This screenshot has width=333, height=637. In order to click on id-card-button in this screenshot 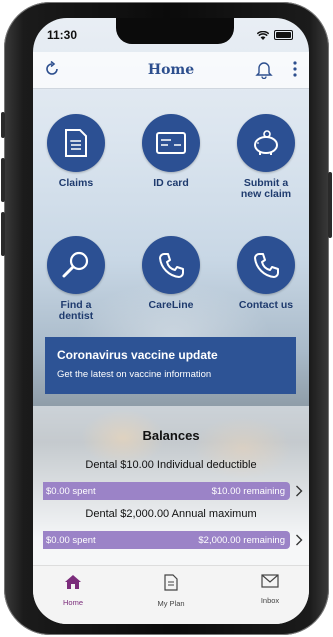, I will do `click(171, 143)`.